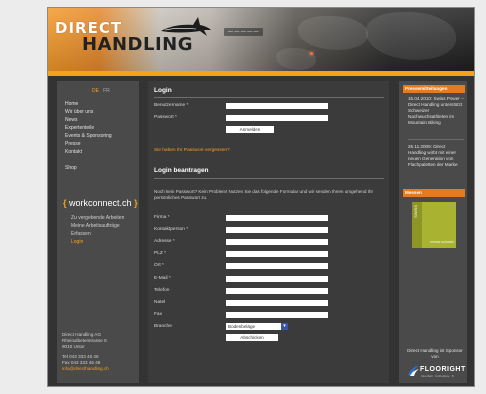  Describe the element at coordinates (159, 265) in the screenshot. I see `city-label: Ort *` at that location.